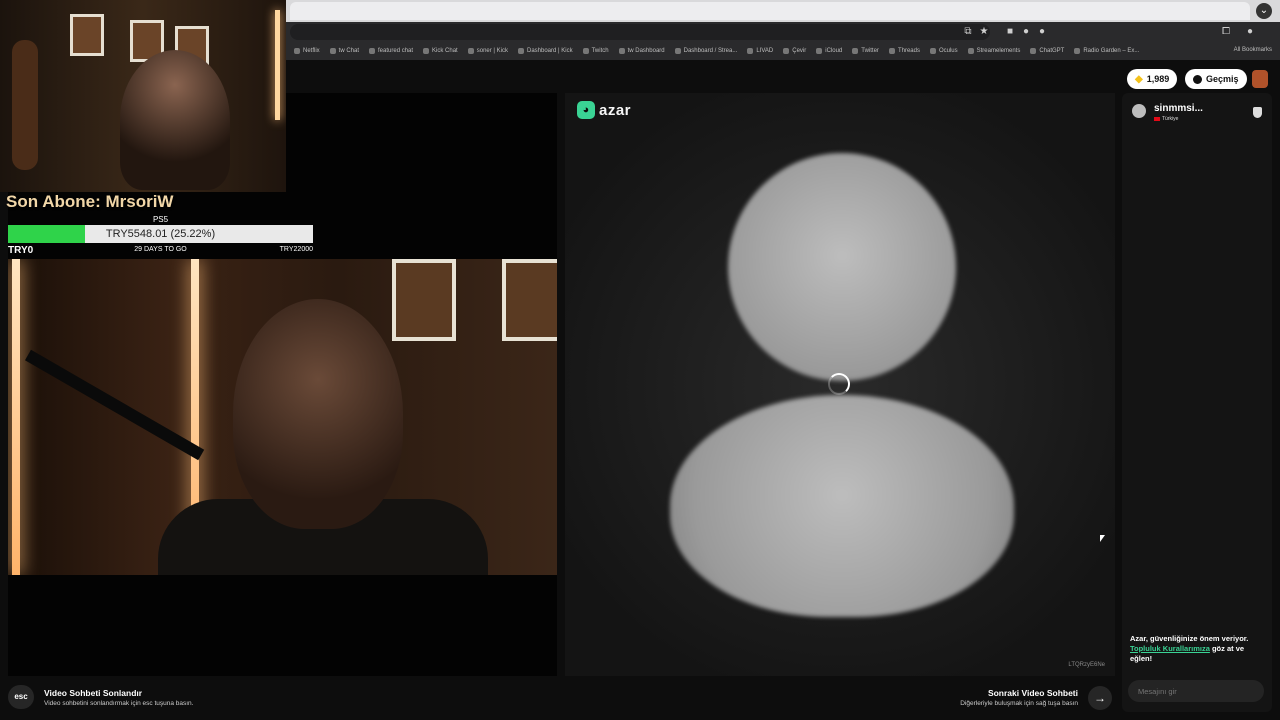 This screenshot has width=1280, height=720. I want to click on gems-count: 1,989, so click(1158, 79).